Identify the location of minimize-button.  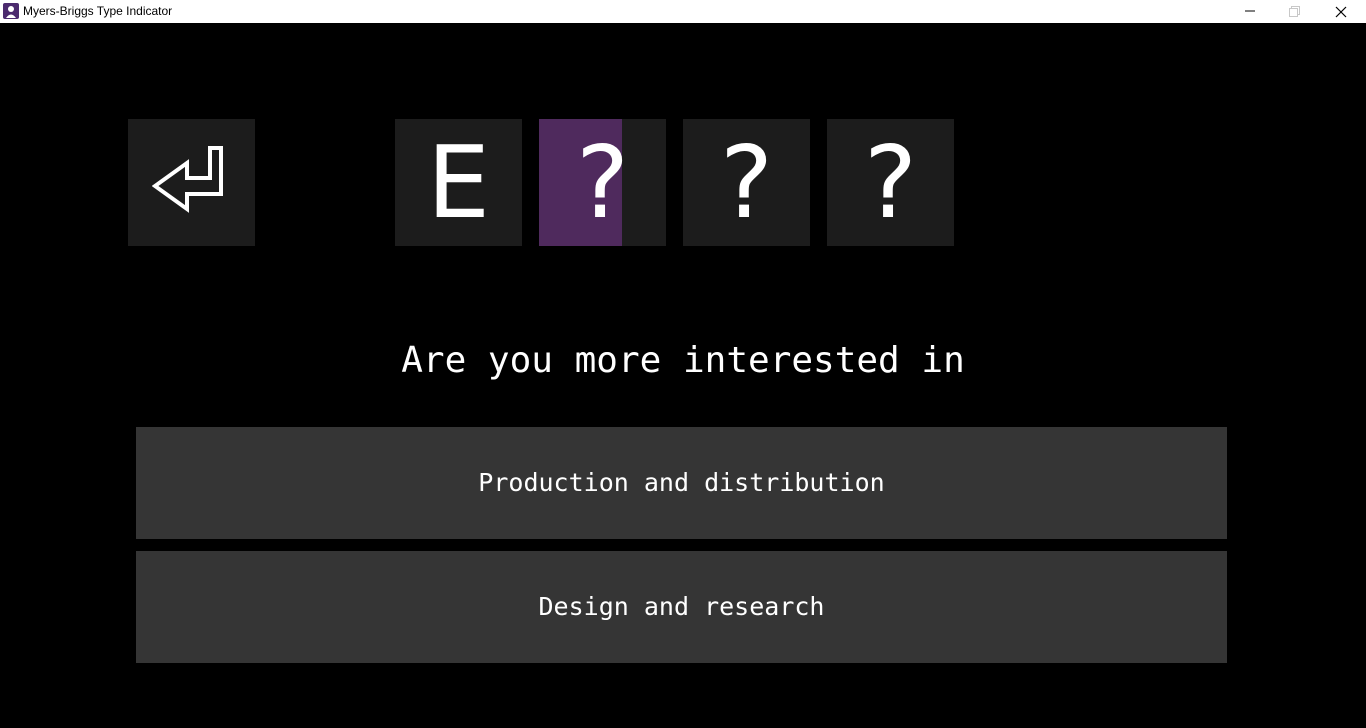
(1250, 11).